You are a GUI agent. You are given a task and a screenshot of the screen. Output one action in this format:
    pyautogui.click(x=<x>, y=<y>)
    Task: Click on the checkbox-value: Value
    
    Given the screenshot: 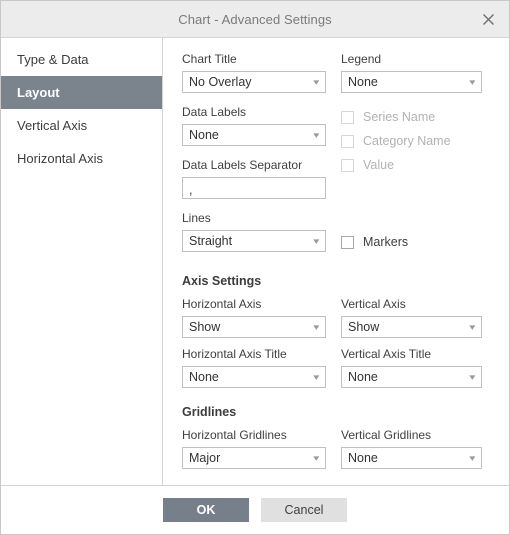 What is the action you would take?
    pyautogui.click(x=416, y=165)
    